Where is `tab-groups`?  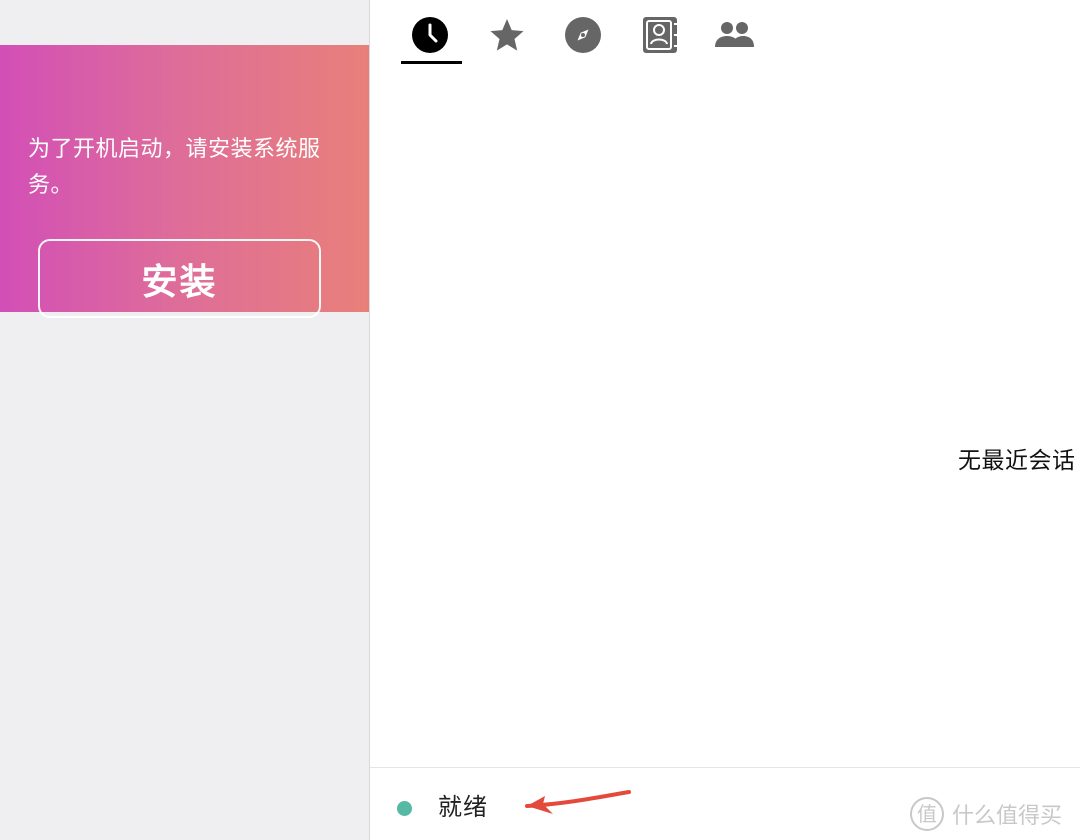 tab-groups is located at coordinates (734, 35).